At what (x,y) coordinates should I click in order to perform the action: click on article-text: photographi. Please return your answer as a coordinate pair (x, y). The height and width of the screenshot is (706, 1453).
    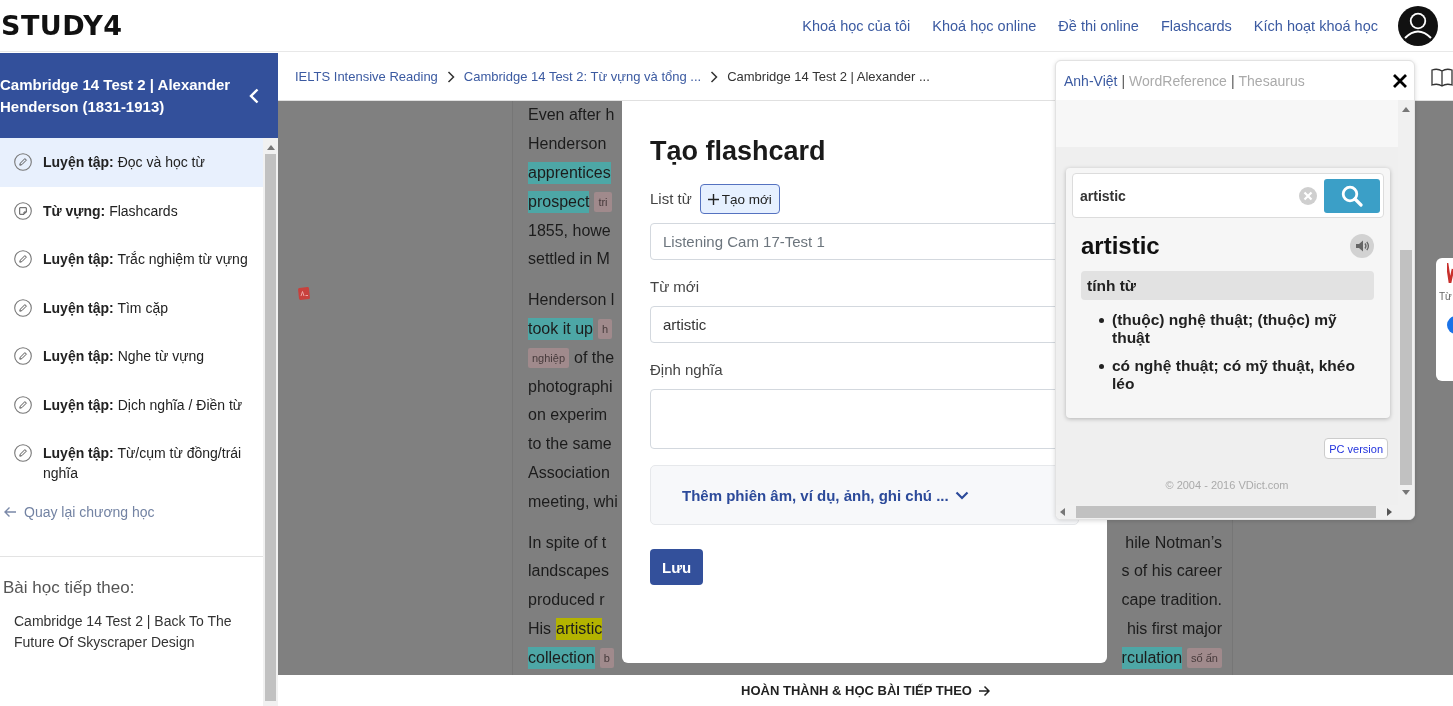
    Looking at the image, I should click on (570, 386).